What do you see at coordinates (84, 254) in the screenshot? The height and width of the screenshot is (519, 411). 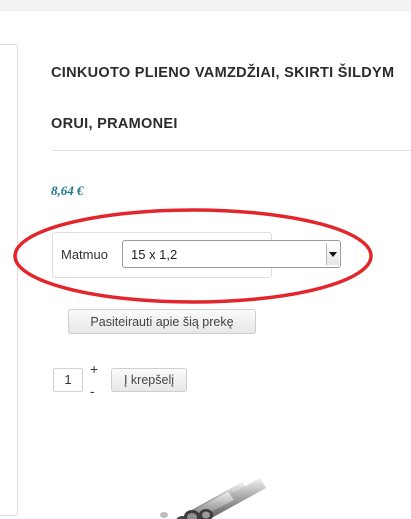 I see `variant-label: Matmuo` at bounding box center [84, 254].